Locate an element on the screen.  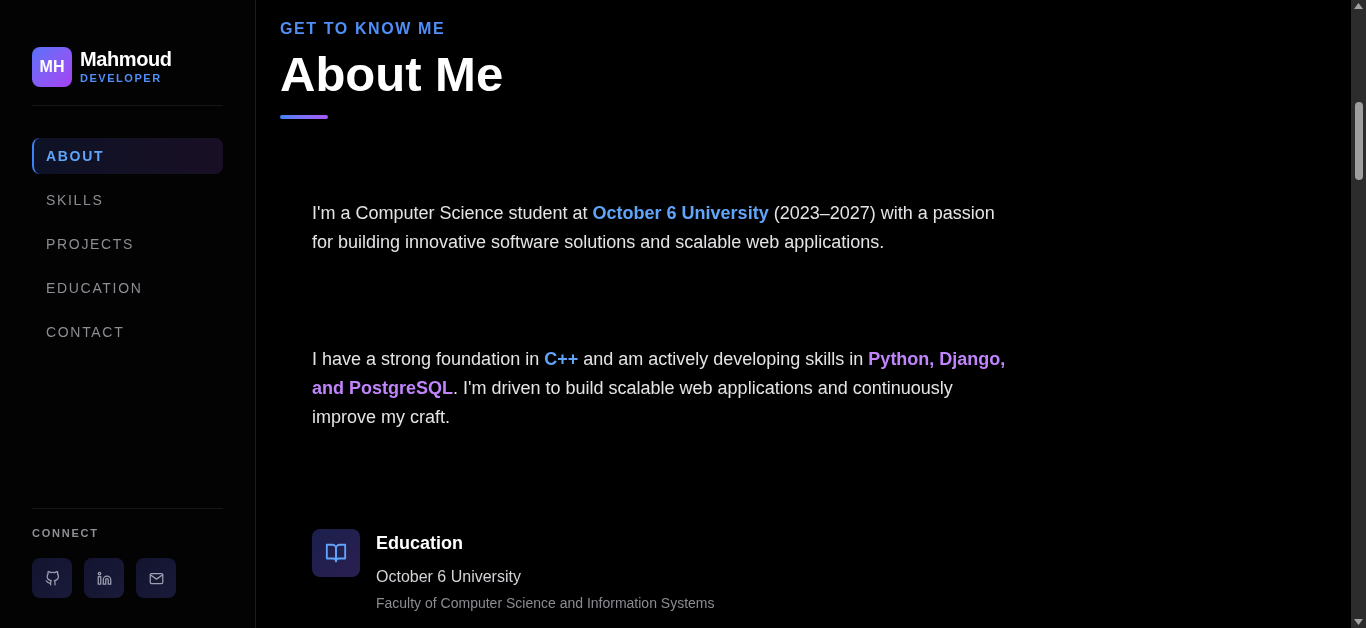
title-underline is located at coordinates (304, 117).